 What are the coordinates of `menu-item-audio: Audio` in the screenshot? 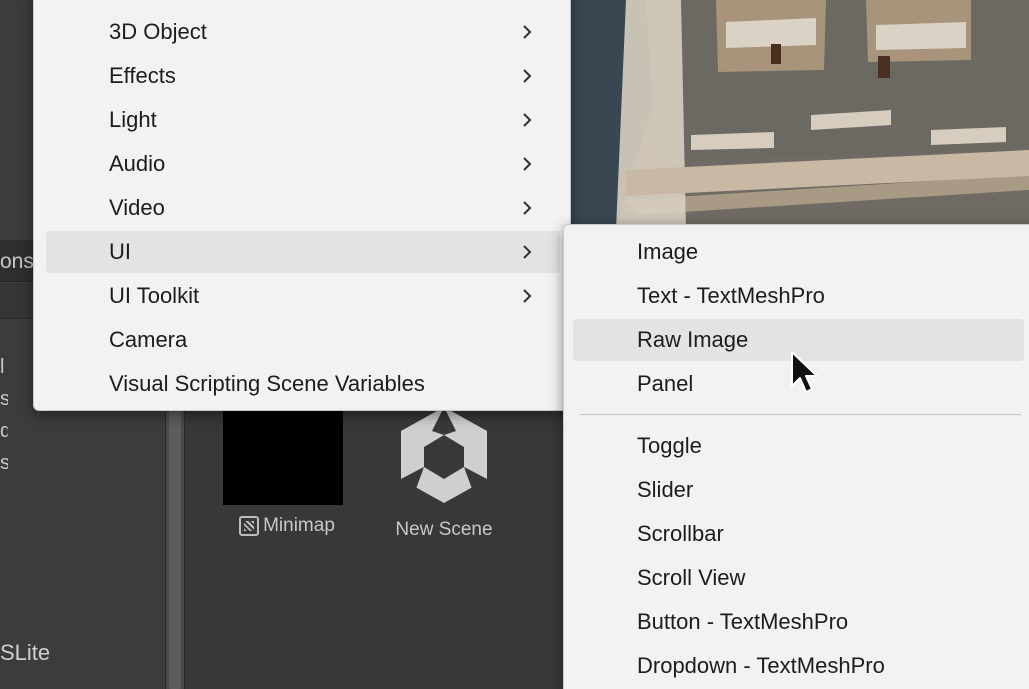 It's located at (303, 164).